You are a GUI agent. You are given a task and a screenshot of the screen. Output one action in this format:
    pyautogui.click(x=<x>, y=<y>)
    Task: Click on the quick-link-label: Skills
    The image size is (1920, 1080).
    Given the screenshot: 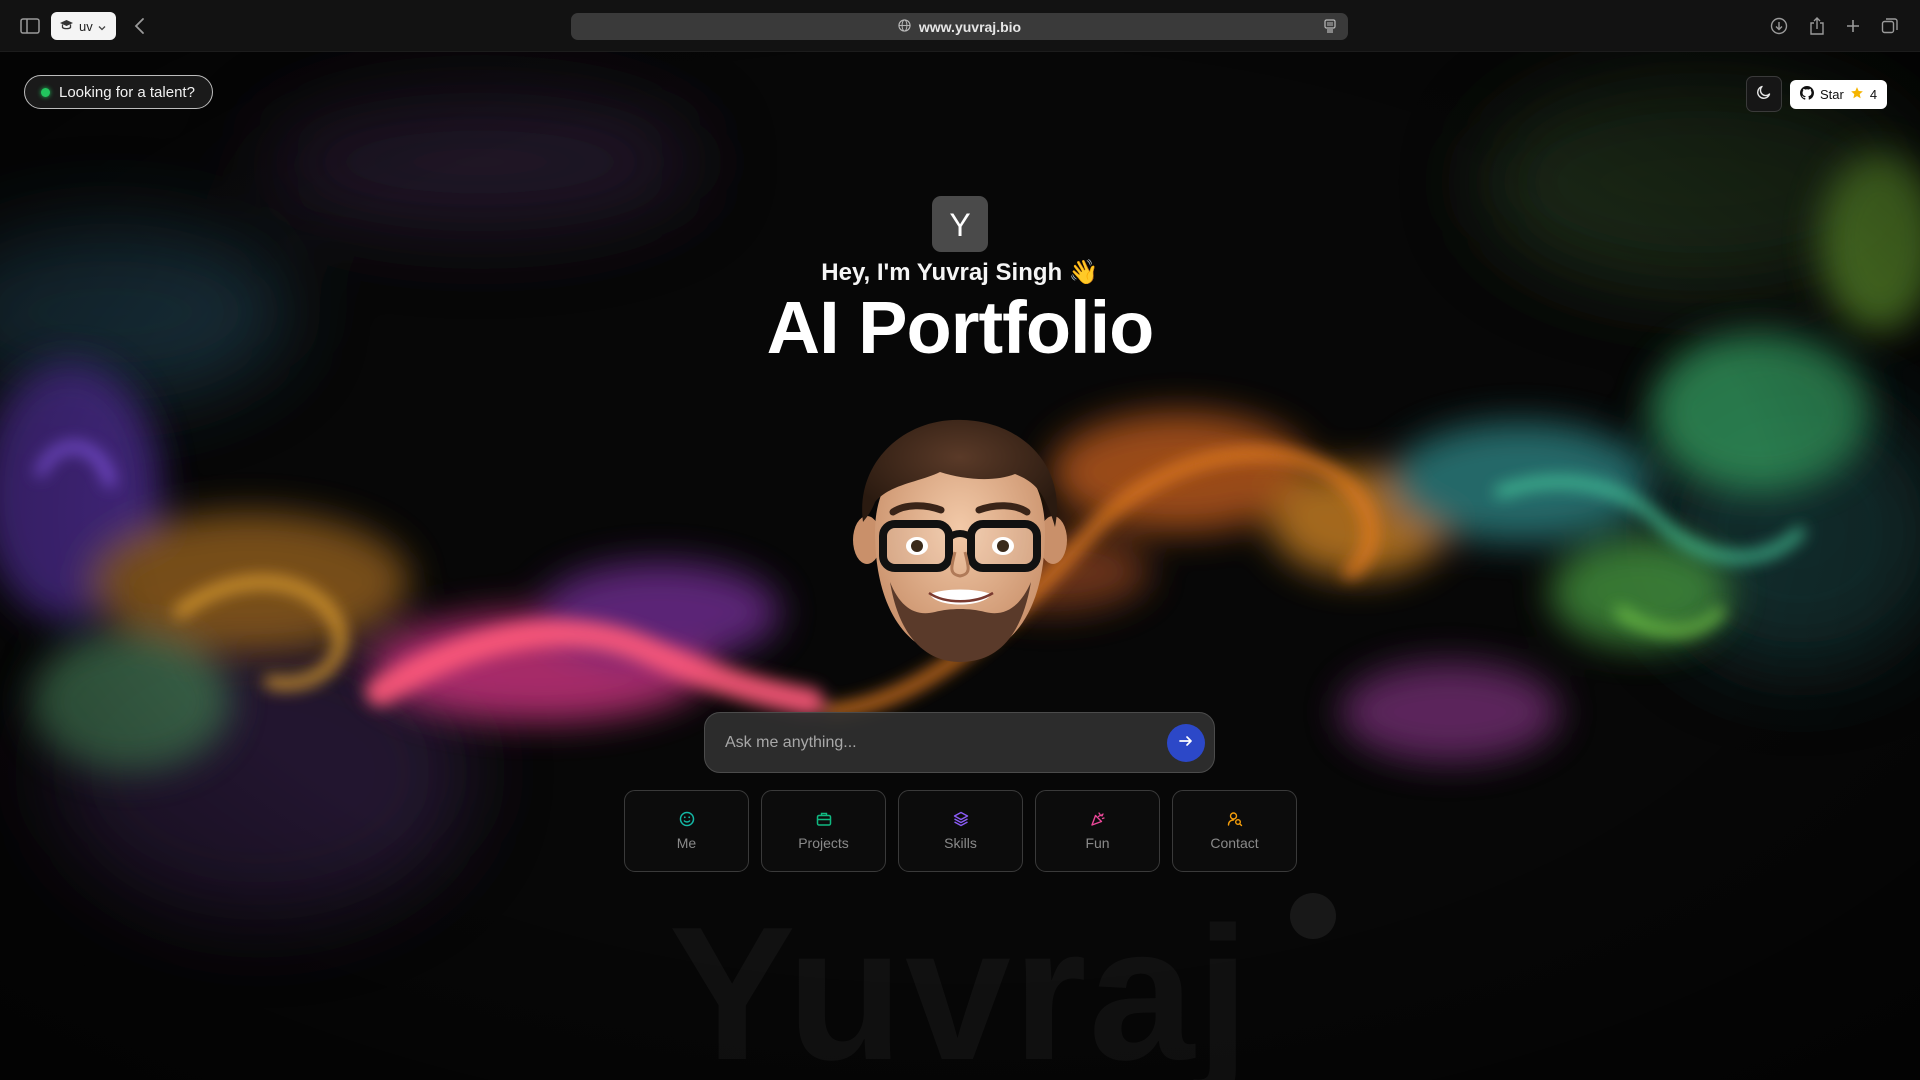 What is the action you would take?
    pyautogui.click(x=960, y=843)
    